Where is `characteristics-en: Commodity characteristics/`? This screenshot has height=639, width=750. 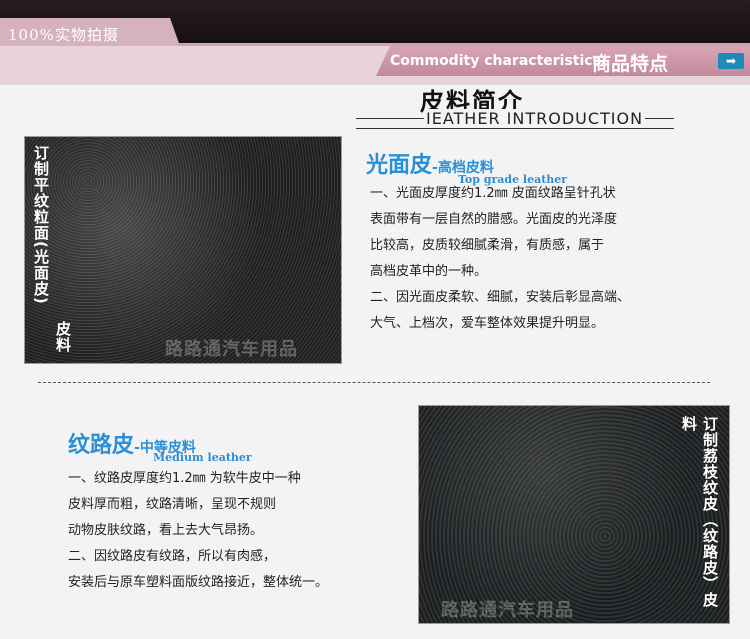 characteristics-en: Commodity characteristics/ is located at coordinates (498, 61).